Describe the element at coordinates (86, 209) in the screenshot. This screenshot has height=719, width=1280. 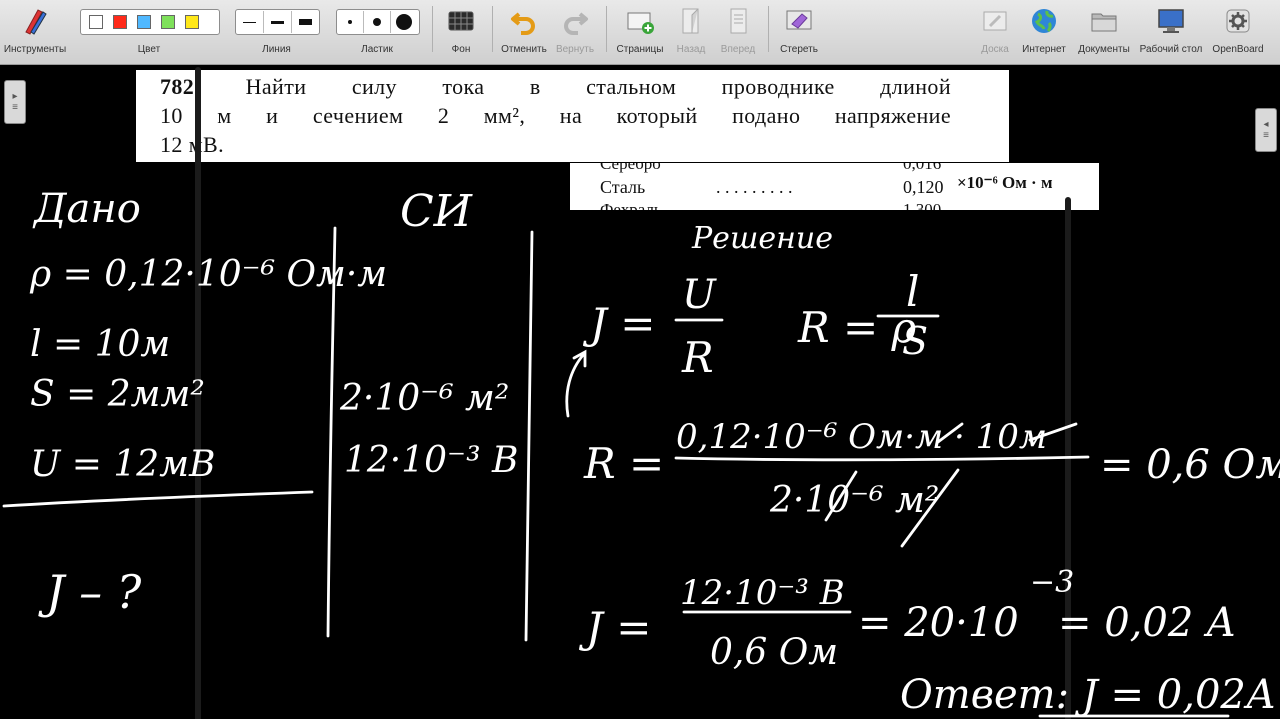
I see `given-title: Дано` at that location.